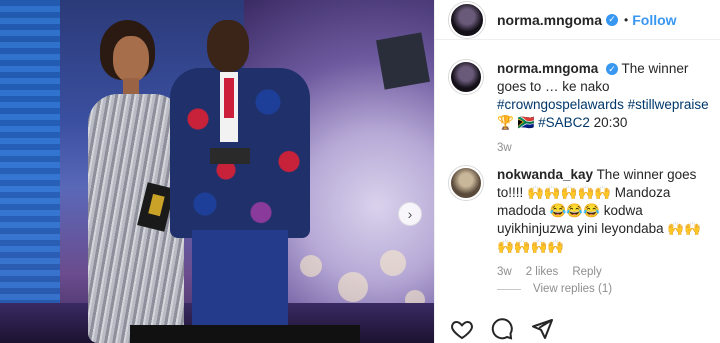 Image resolution: width=720 pixels, height=343 pixels. What do you see at coordinates (545, 174) in the screenshot?
I see `comment-username: nokwanda_kay` at bounding box center [545, 174].